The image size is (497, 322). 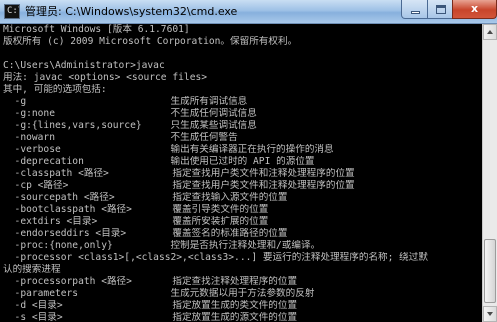 What do you see at coordinates (159, 161) in the screenshot?
I see `console-line: -deprecation 输出使用已过时的 API 的源位置` at bounding box center [159, 161].